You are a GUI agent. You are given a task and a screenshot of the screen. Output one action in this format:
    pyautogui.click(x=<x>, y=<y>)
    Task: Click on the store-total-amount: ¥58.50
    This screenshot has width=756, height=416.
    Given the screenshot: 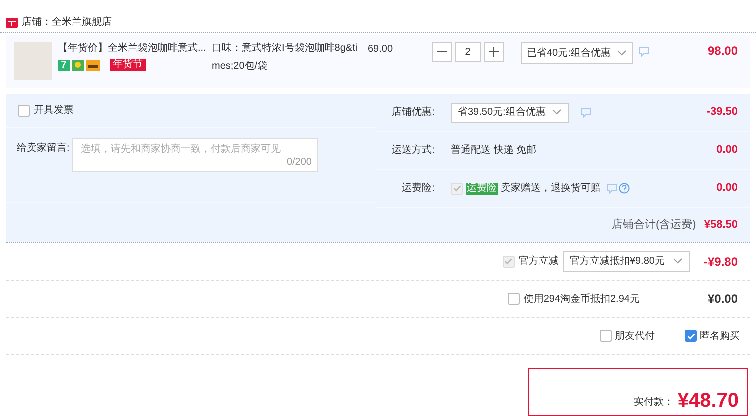 What is the action you would take?
    pyautogui.click(x=721, y=225)
    